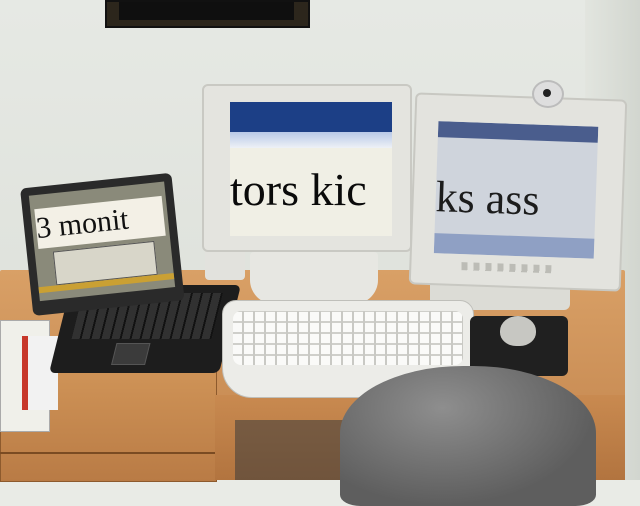 The image size is (640, 506). What do you see at coordinates (131, 354) in the screenshot?
I see `laptop-touchpad` at bounding box center [131, 354].